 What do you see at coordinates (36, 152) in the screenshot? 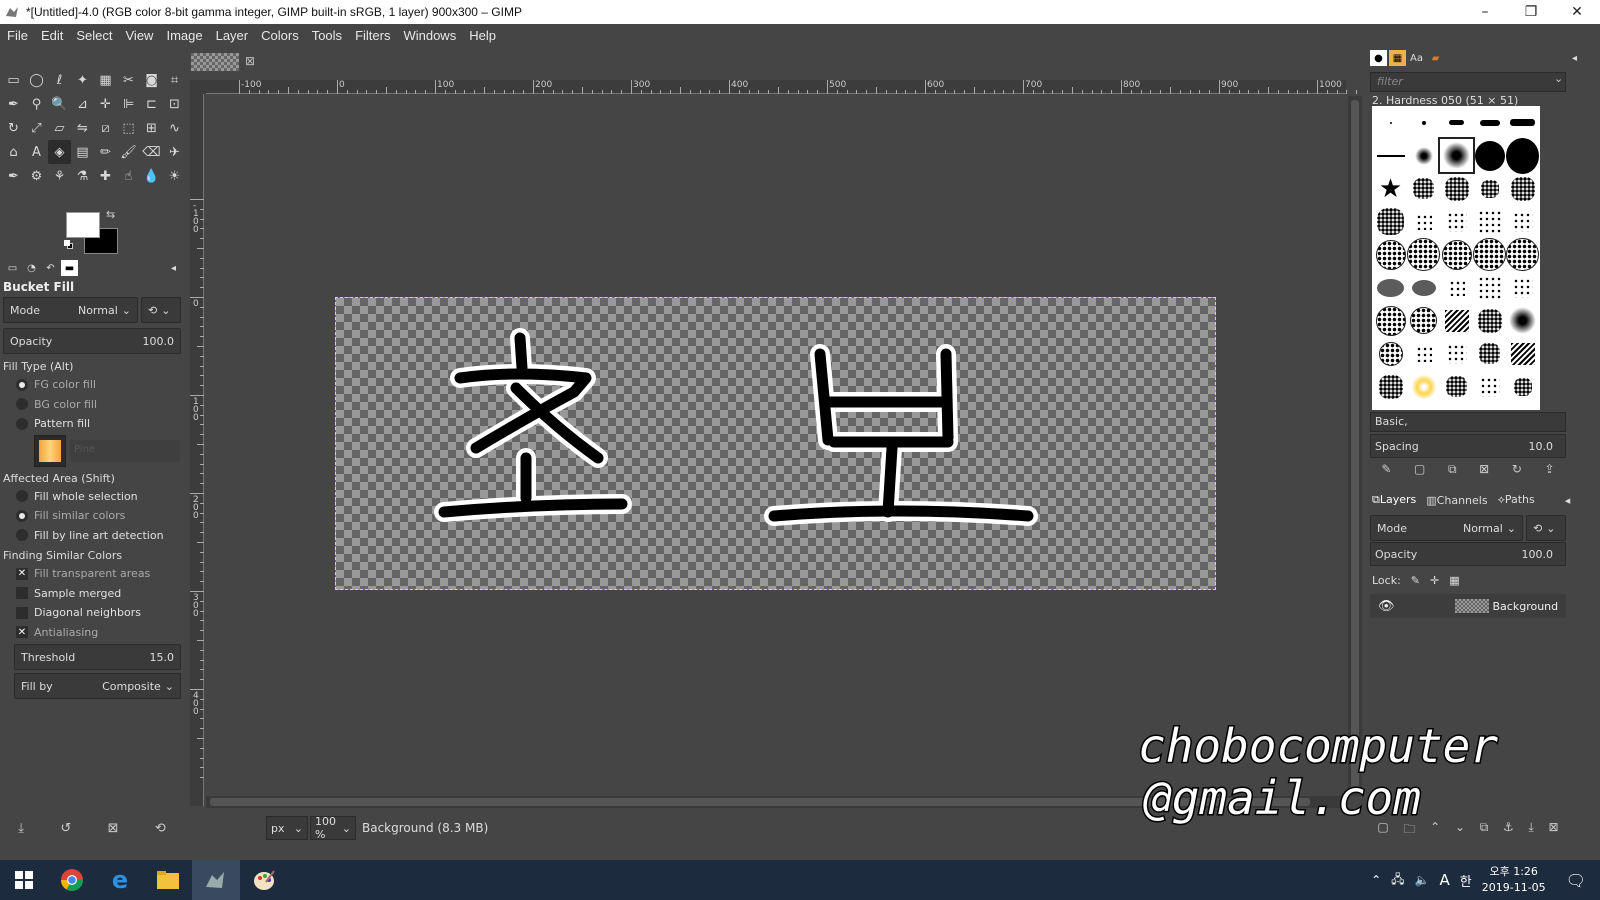
I see `text-tool-icon: A` at bounding box center [36, 152].